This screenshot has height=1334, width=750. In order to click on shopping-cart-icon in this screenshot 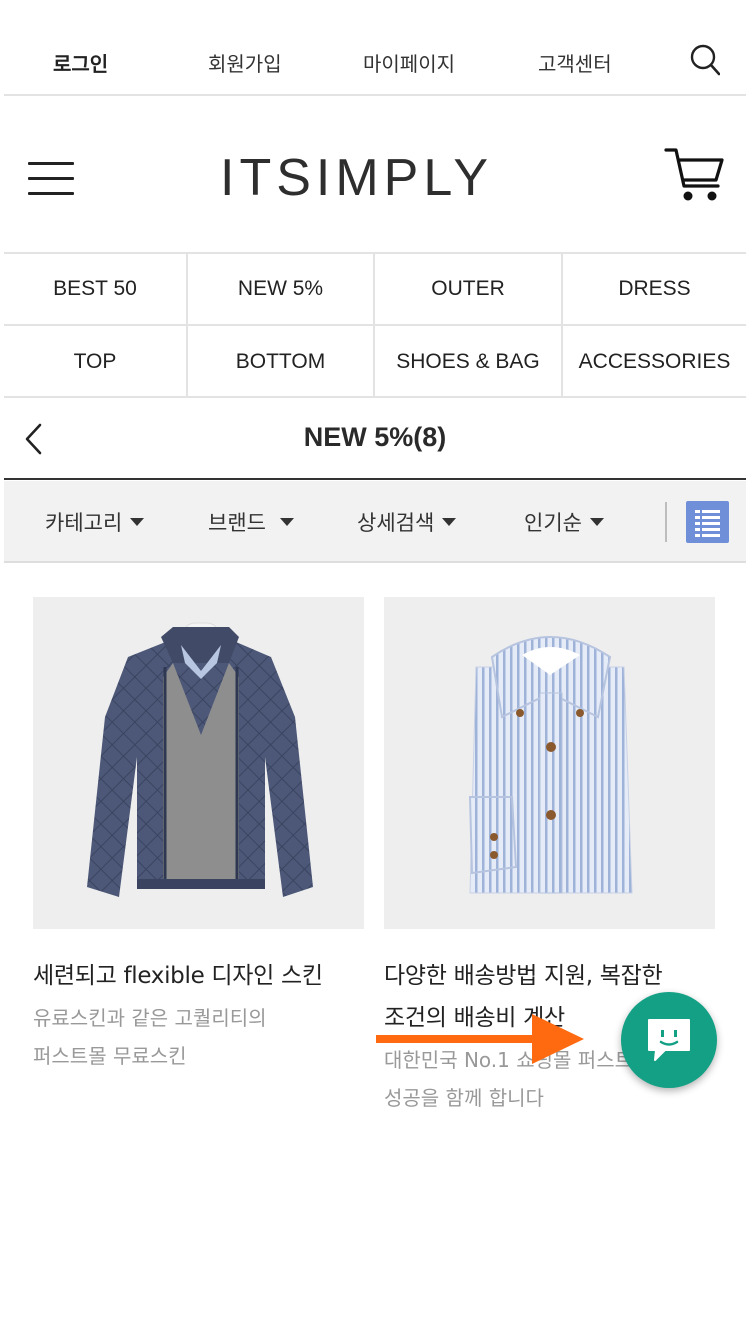, I will do `click(695, 175)`.